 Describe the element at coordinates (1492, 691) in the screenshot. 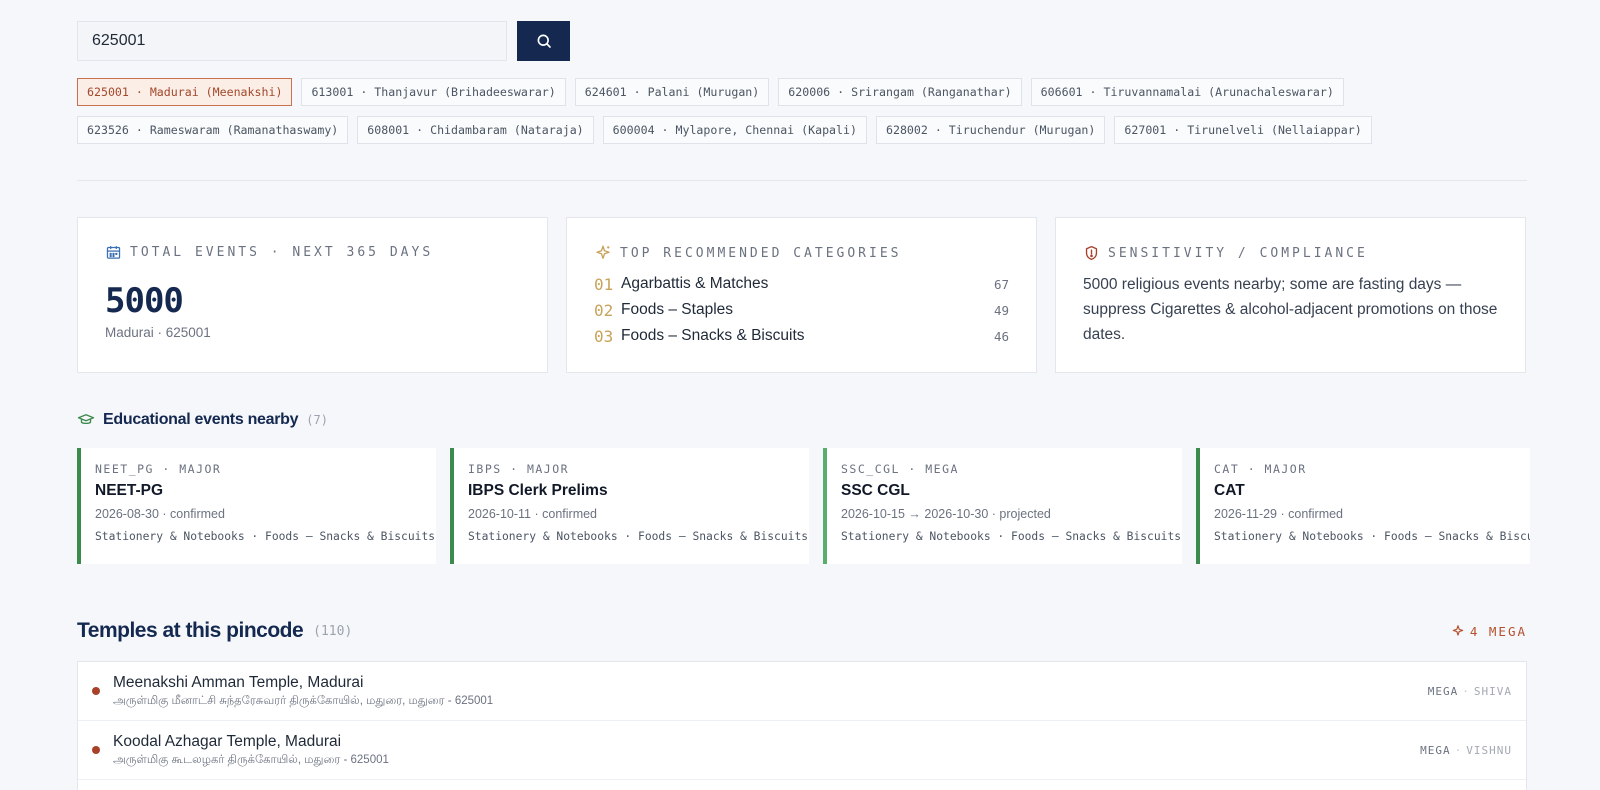

I see `temple-deity: SHIVA` at that location.